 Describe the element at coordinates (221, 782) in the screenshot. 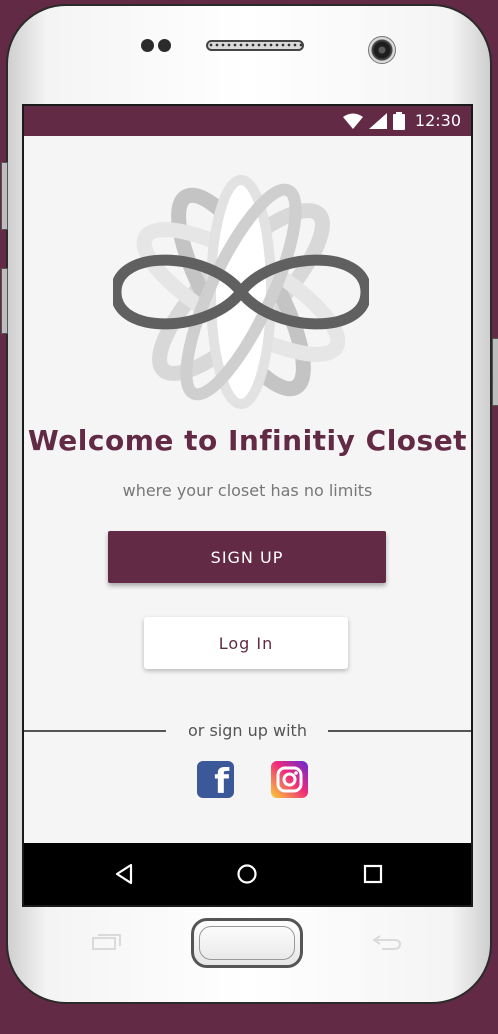

I see `facebook-letter: f` at that location.